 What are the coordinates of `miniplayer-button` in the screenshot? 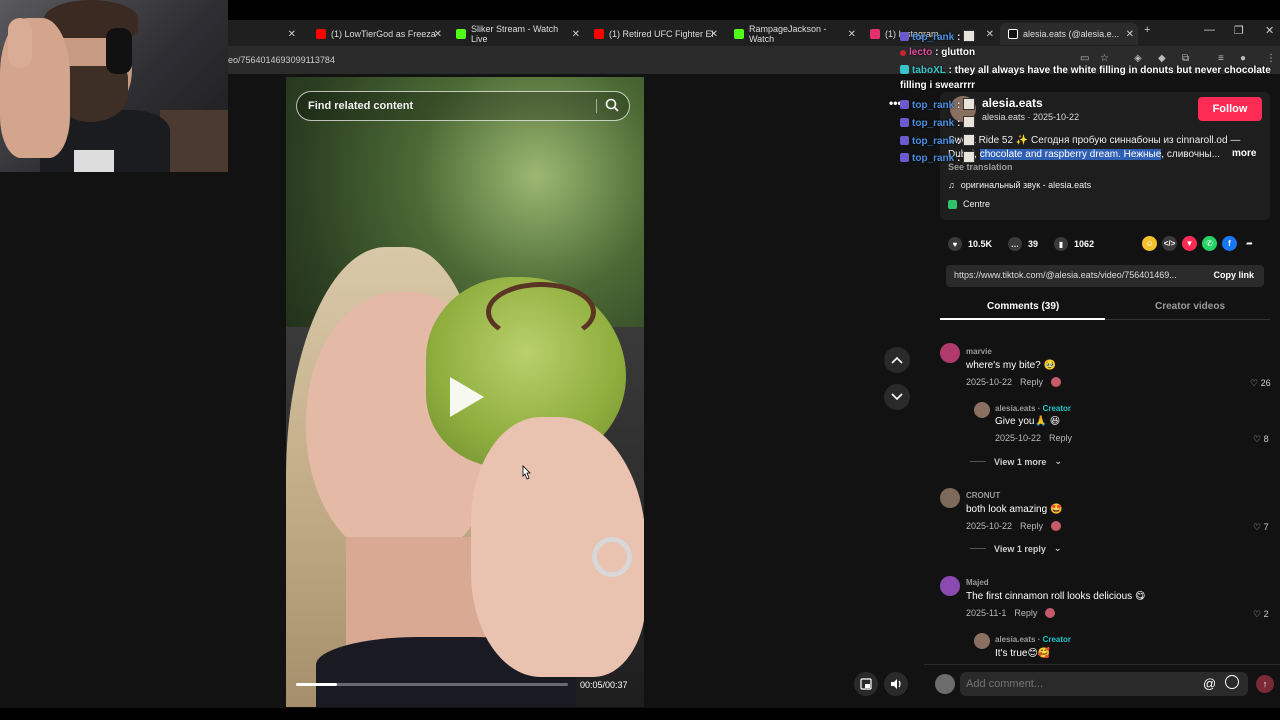 It's located at (866, 684).